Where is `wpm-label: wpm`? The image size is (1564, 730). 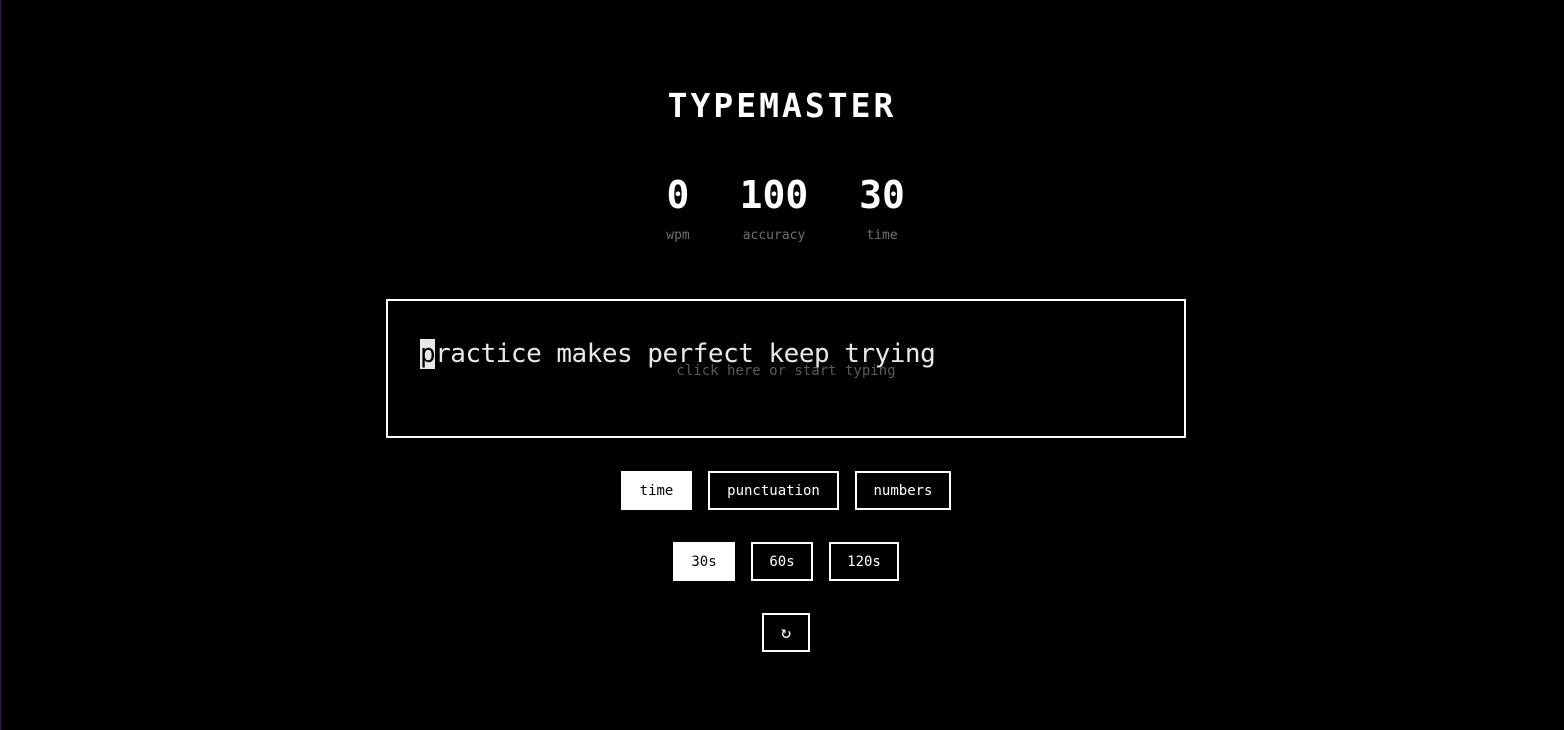
wpm-label: wpm is located at coordinates (678, 235).